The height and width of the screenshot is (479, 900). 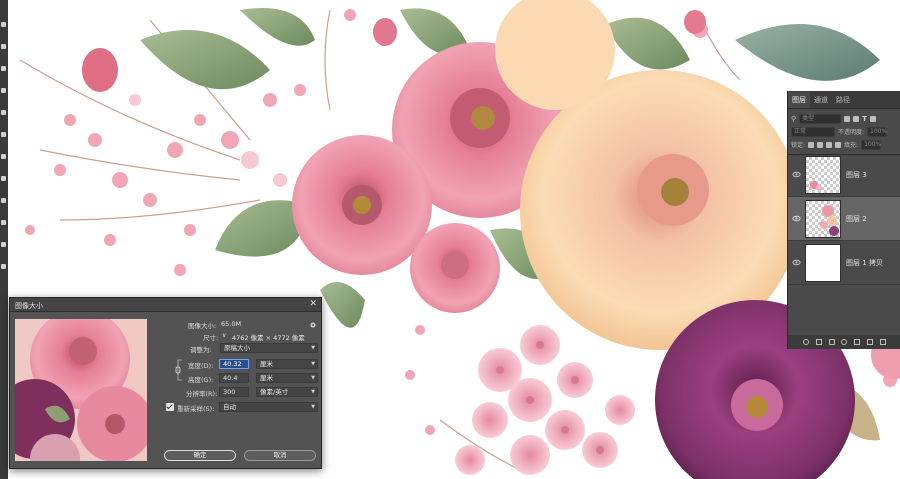 I want to click on layer-row: 图层 2, so click(x=844, y=219).